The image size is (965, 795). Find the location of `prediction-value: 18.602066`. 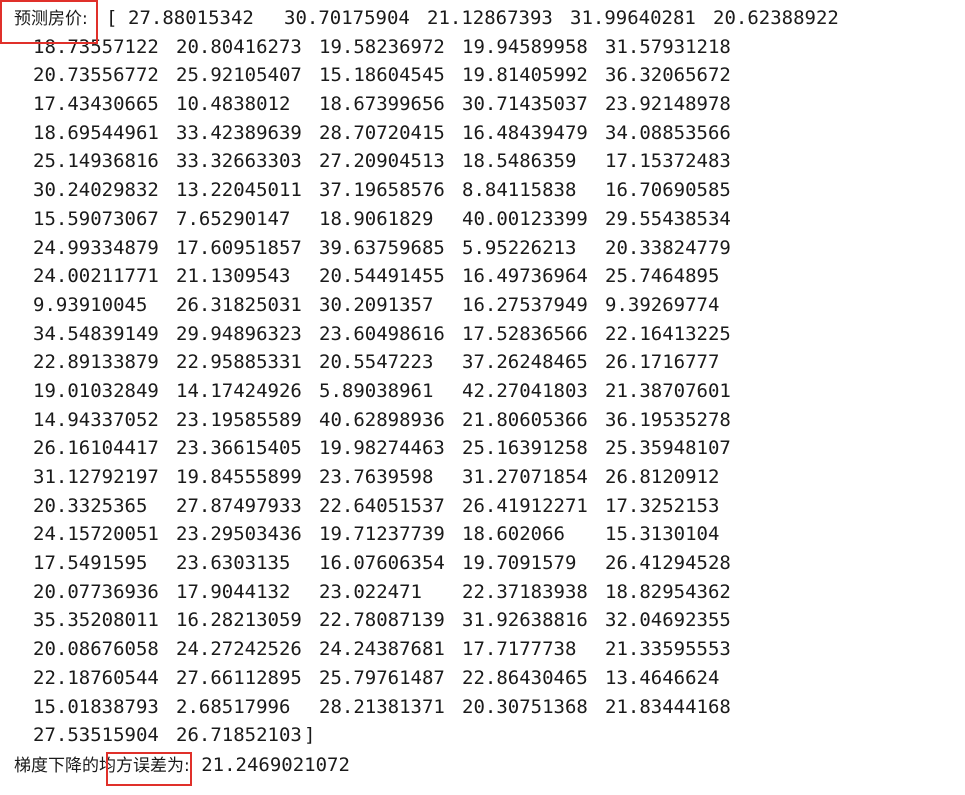

prediction-value: 18.602066 is located at coordinates (513, 534).